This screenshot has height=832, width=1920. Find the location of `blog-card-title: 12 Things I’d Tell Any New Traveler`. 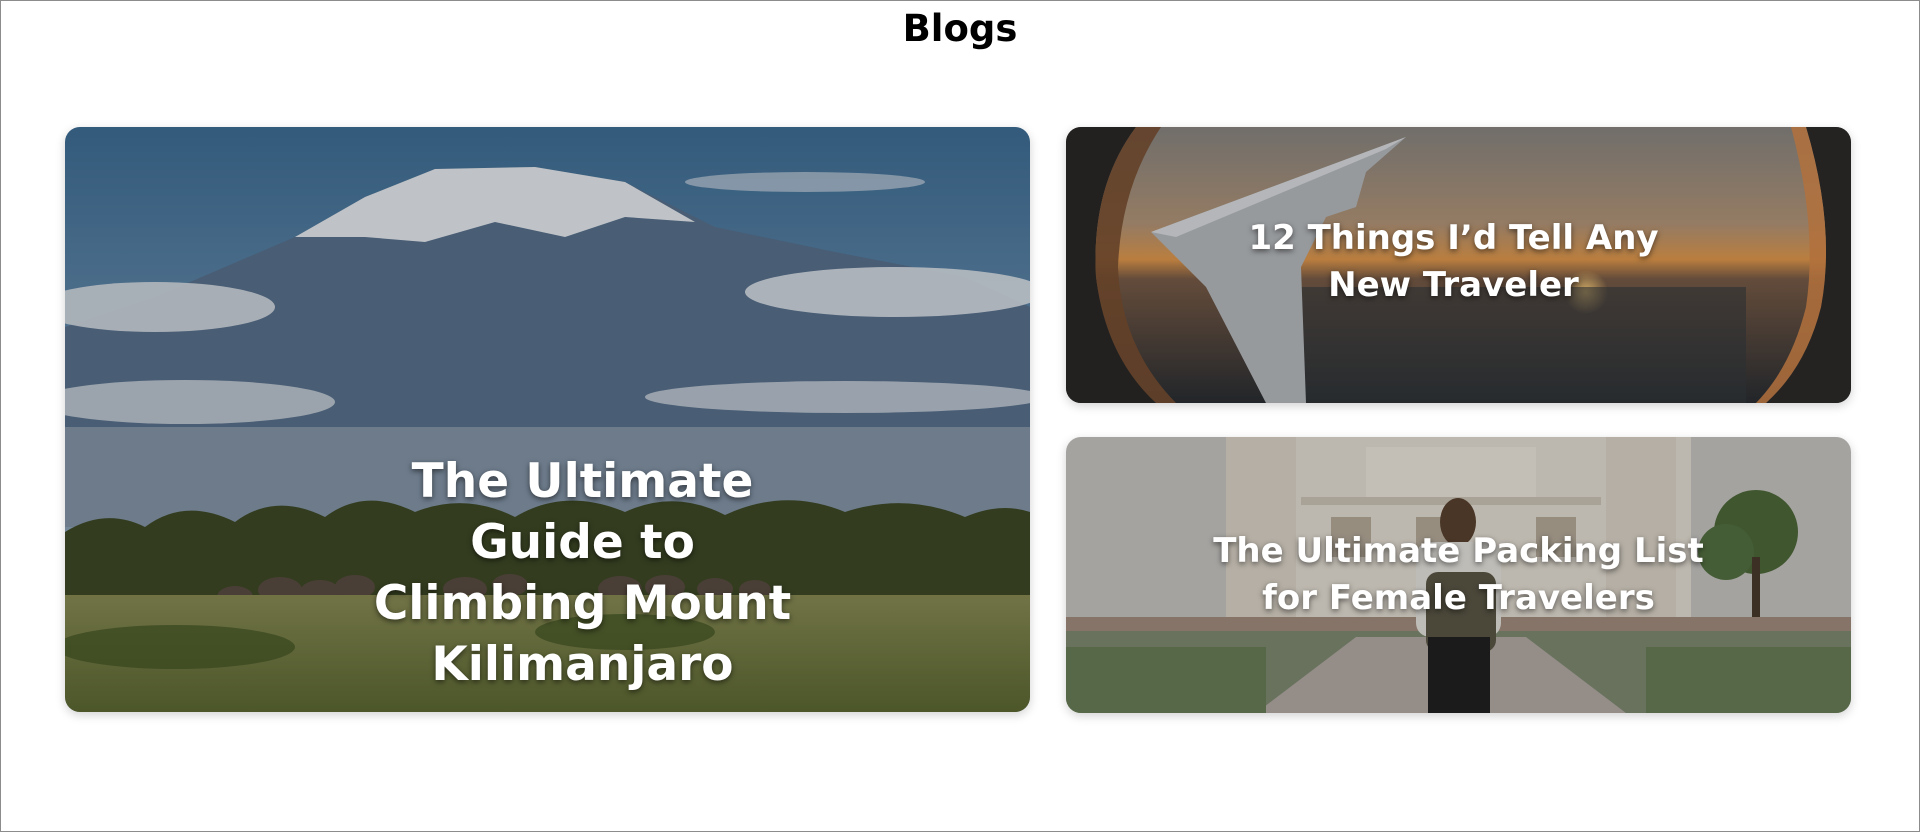

blog-card-title: 12 Things I’d Tell Any New Traveler is located at coordinates (1458, 262).